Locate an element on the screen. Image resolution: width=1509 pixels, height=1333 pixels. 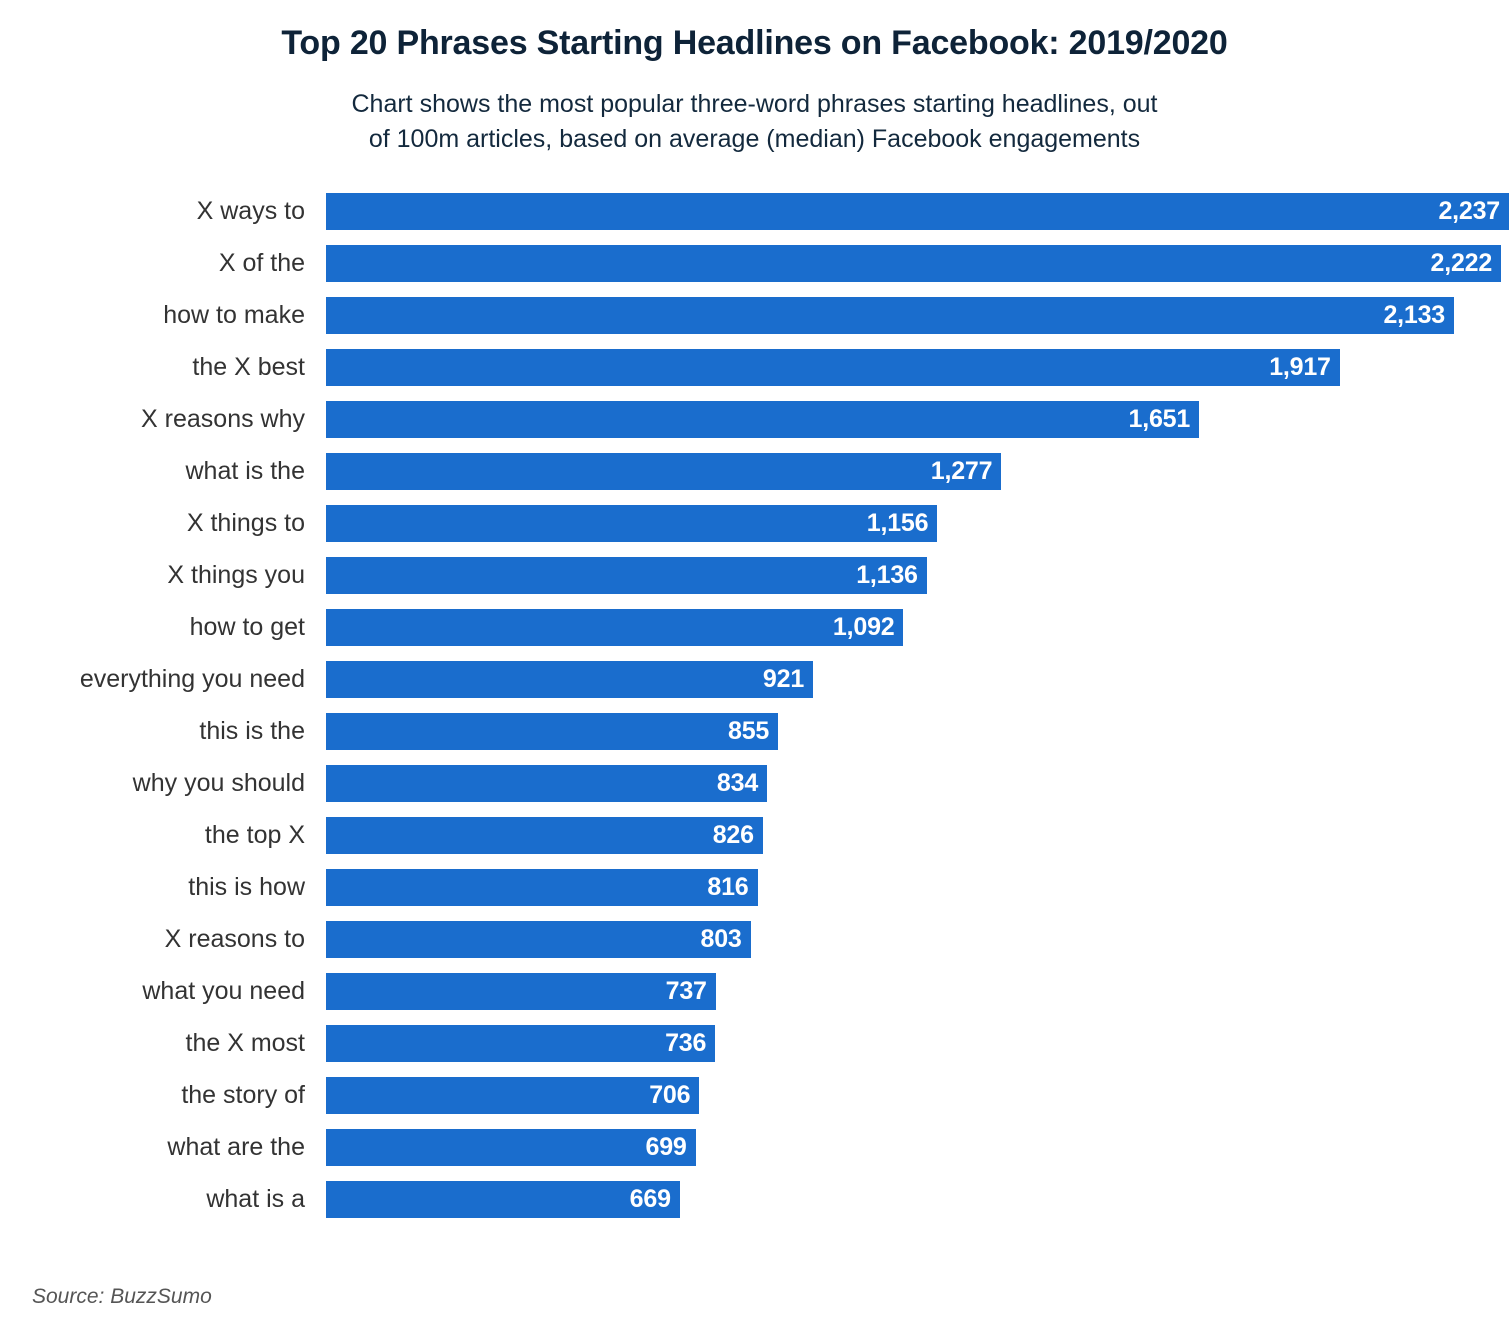
source-note: Source: BuzzSumo is located at coordinates (122, 1296).